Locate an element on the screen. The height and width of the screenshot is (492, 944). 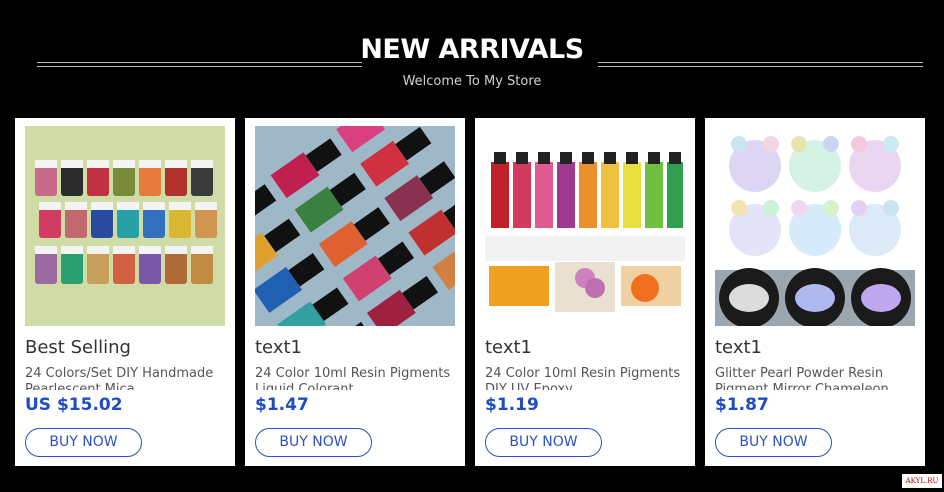
resin-pigment-bottles-icon is located at coordinates (355, 226).